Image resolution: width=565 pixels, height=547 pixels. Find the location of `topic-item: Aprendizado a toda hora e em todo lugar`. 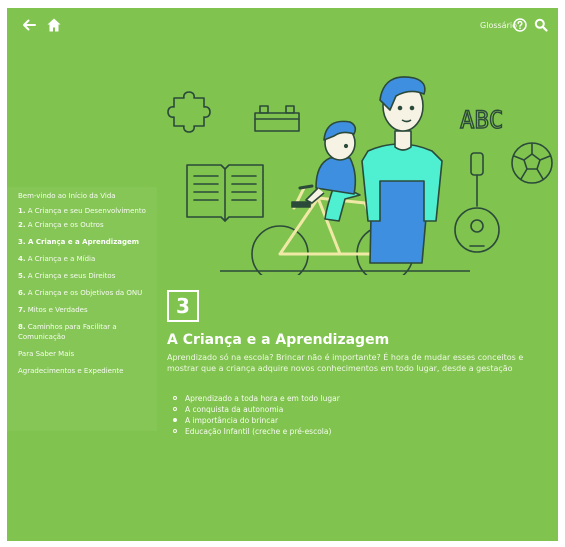

topic-item: Aprendizado a toda hora e em todo lugar is located at coordinates (256, 398).